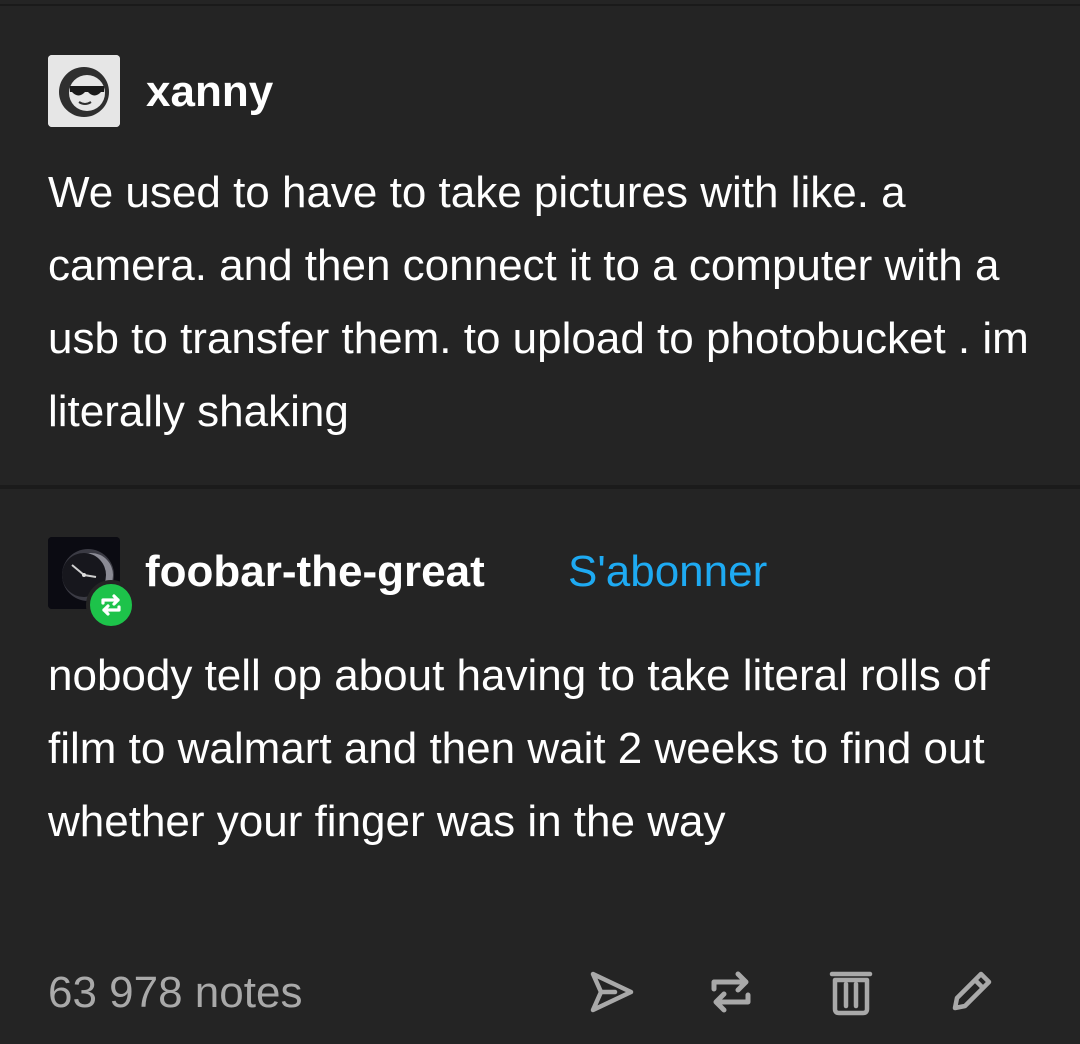  Describe the element at coordinates (175, 993) in the screenshot. I see `notes-count: 63 978 notes` at that location.